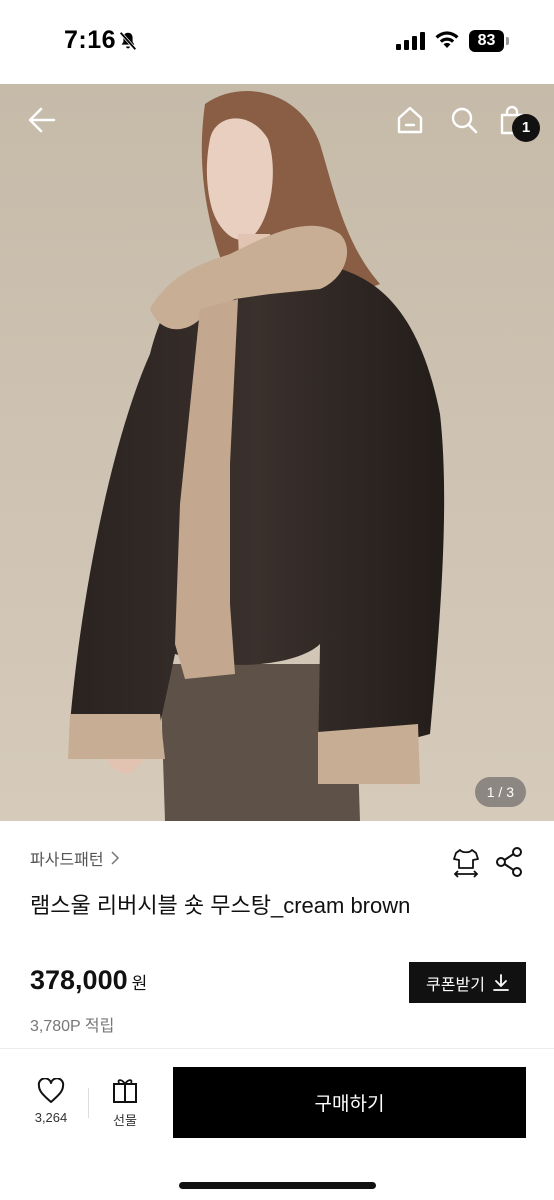  I want to click on gift-button: 선물, so click(125, 1106).